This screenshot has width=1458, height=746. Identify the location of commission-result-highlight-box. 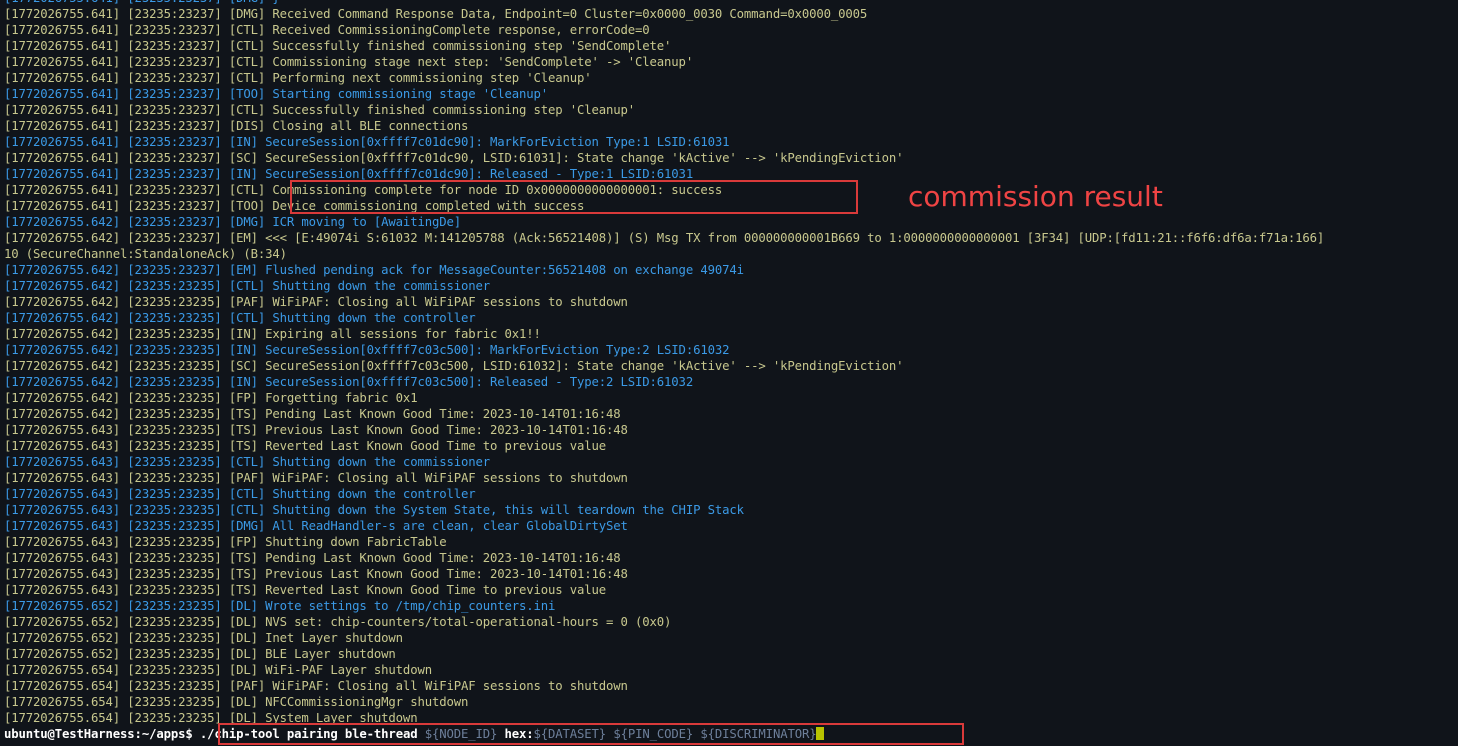
(574, 197).